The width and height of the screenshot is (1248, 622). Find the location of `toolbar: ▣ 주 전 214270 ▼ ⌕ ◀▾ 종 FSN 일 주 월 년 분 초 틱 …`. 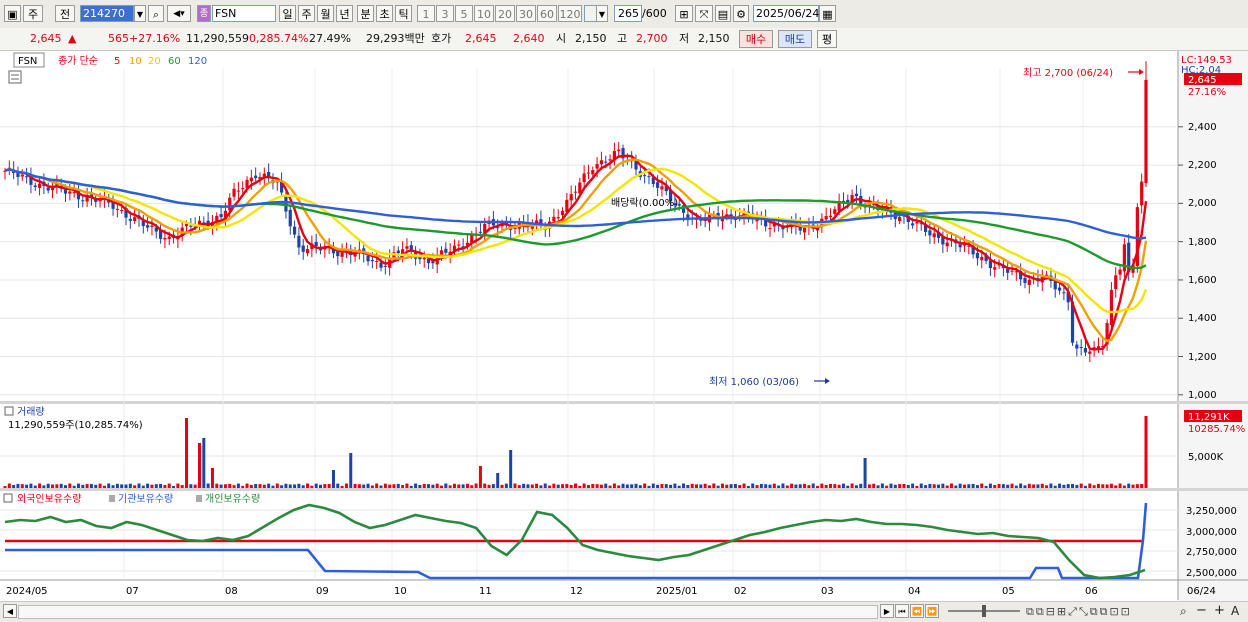

toolbar: ▣ 주 전 214270 ▼ ⌕ ◀▾ 종 FSN 일 주 월 년 분 초 틱 … is located at coordinates (624, 14).